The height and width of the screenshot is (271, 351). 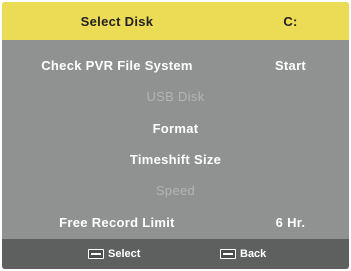 What do you see at coordinates (117, 65) in the screenshot?
I see `check-pvr-label: Check PVR File System` at bounding box center [117, 65].